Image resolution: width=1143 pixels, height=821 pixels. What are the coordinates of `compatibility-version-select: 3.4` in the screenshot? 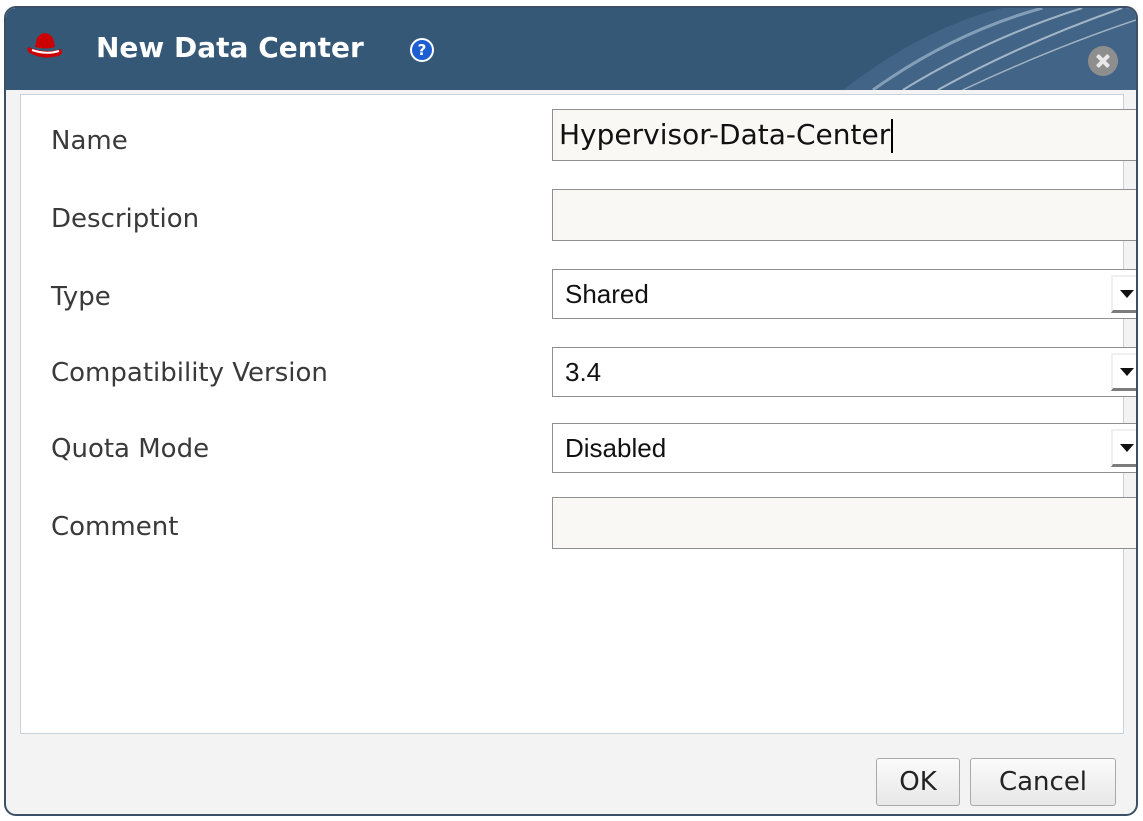 It's located at (844, 372).